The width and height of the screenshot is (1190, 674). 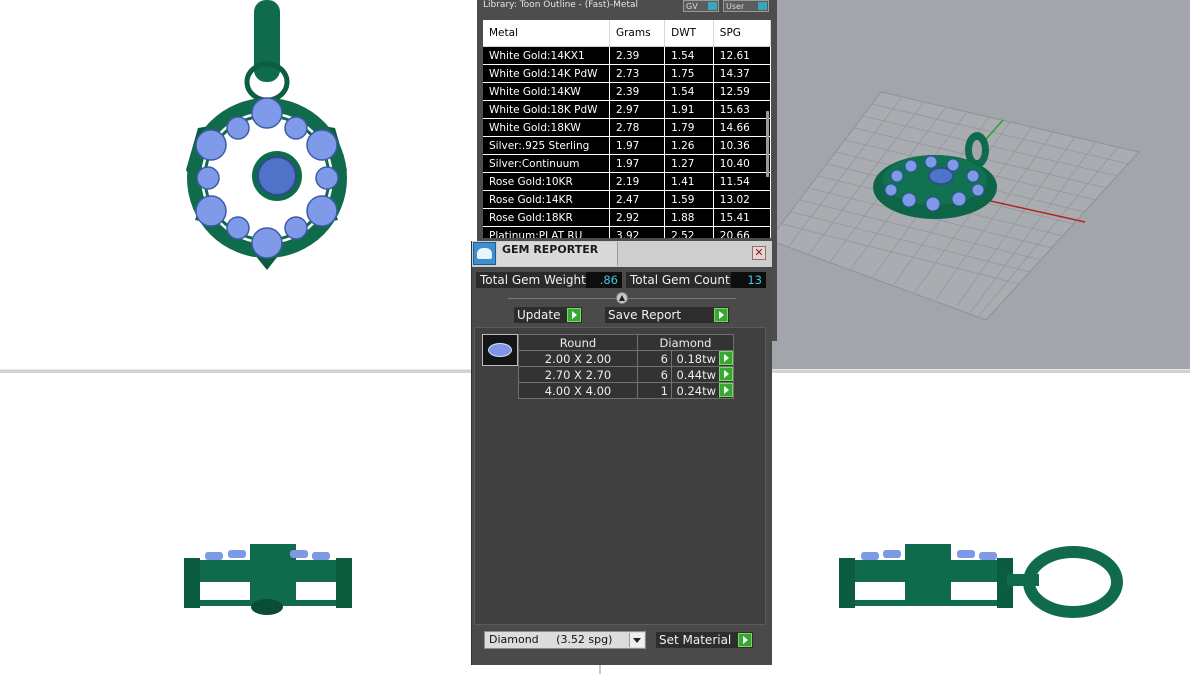 What do you see at coordinates (692, 6) in the screenshot?
I see `gv-label: GV` at bounding box center [692, 6].